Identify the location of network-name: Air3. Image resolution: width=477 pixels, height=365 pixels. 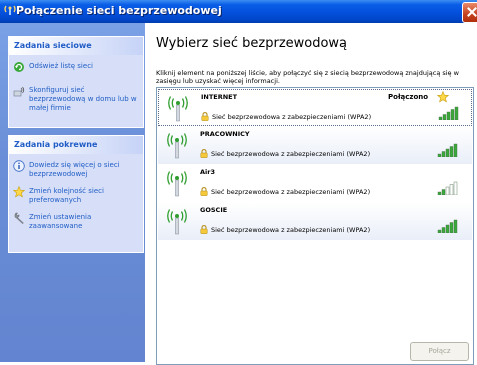
(207, 172).